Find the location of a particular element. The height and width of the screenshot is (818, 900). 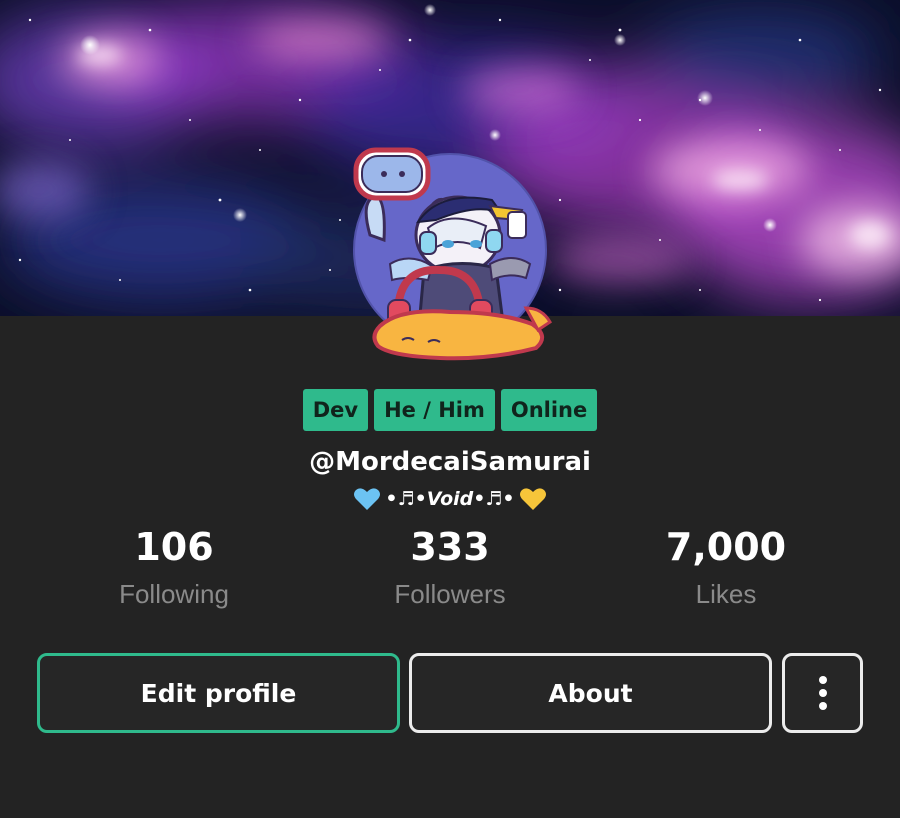

edit-profile-button: Edit profile is located at coordinates (218, 693).